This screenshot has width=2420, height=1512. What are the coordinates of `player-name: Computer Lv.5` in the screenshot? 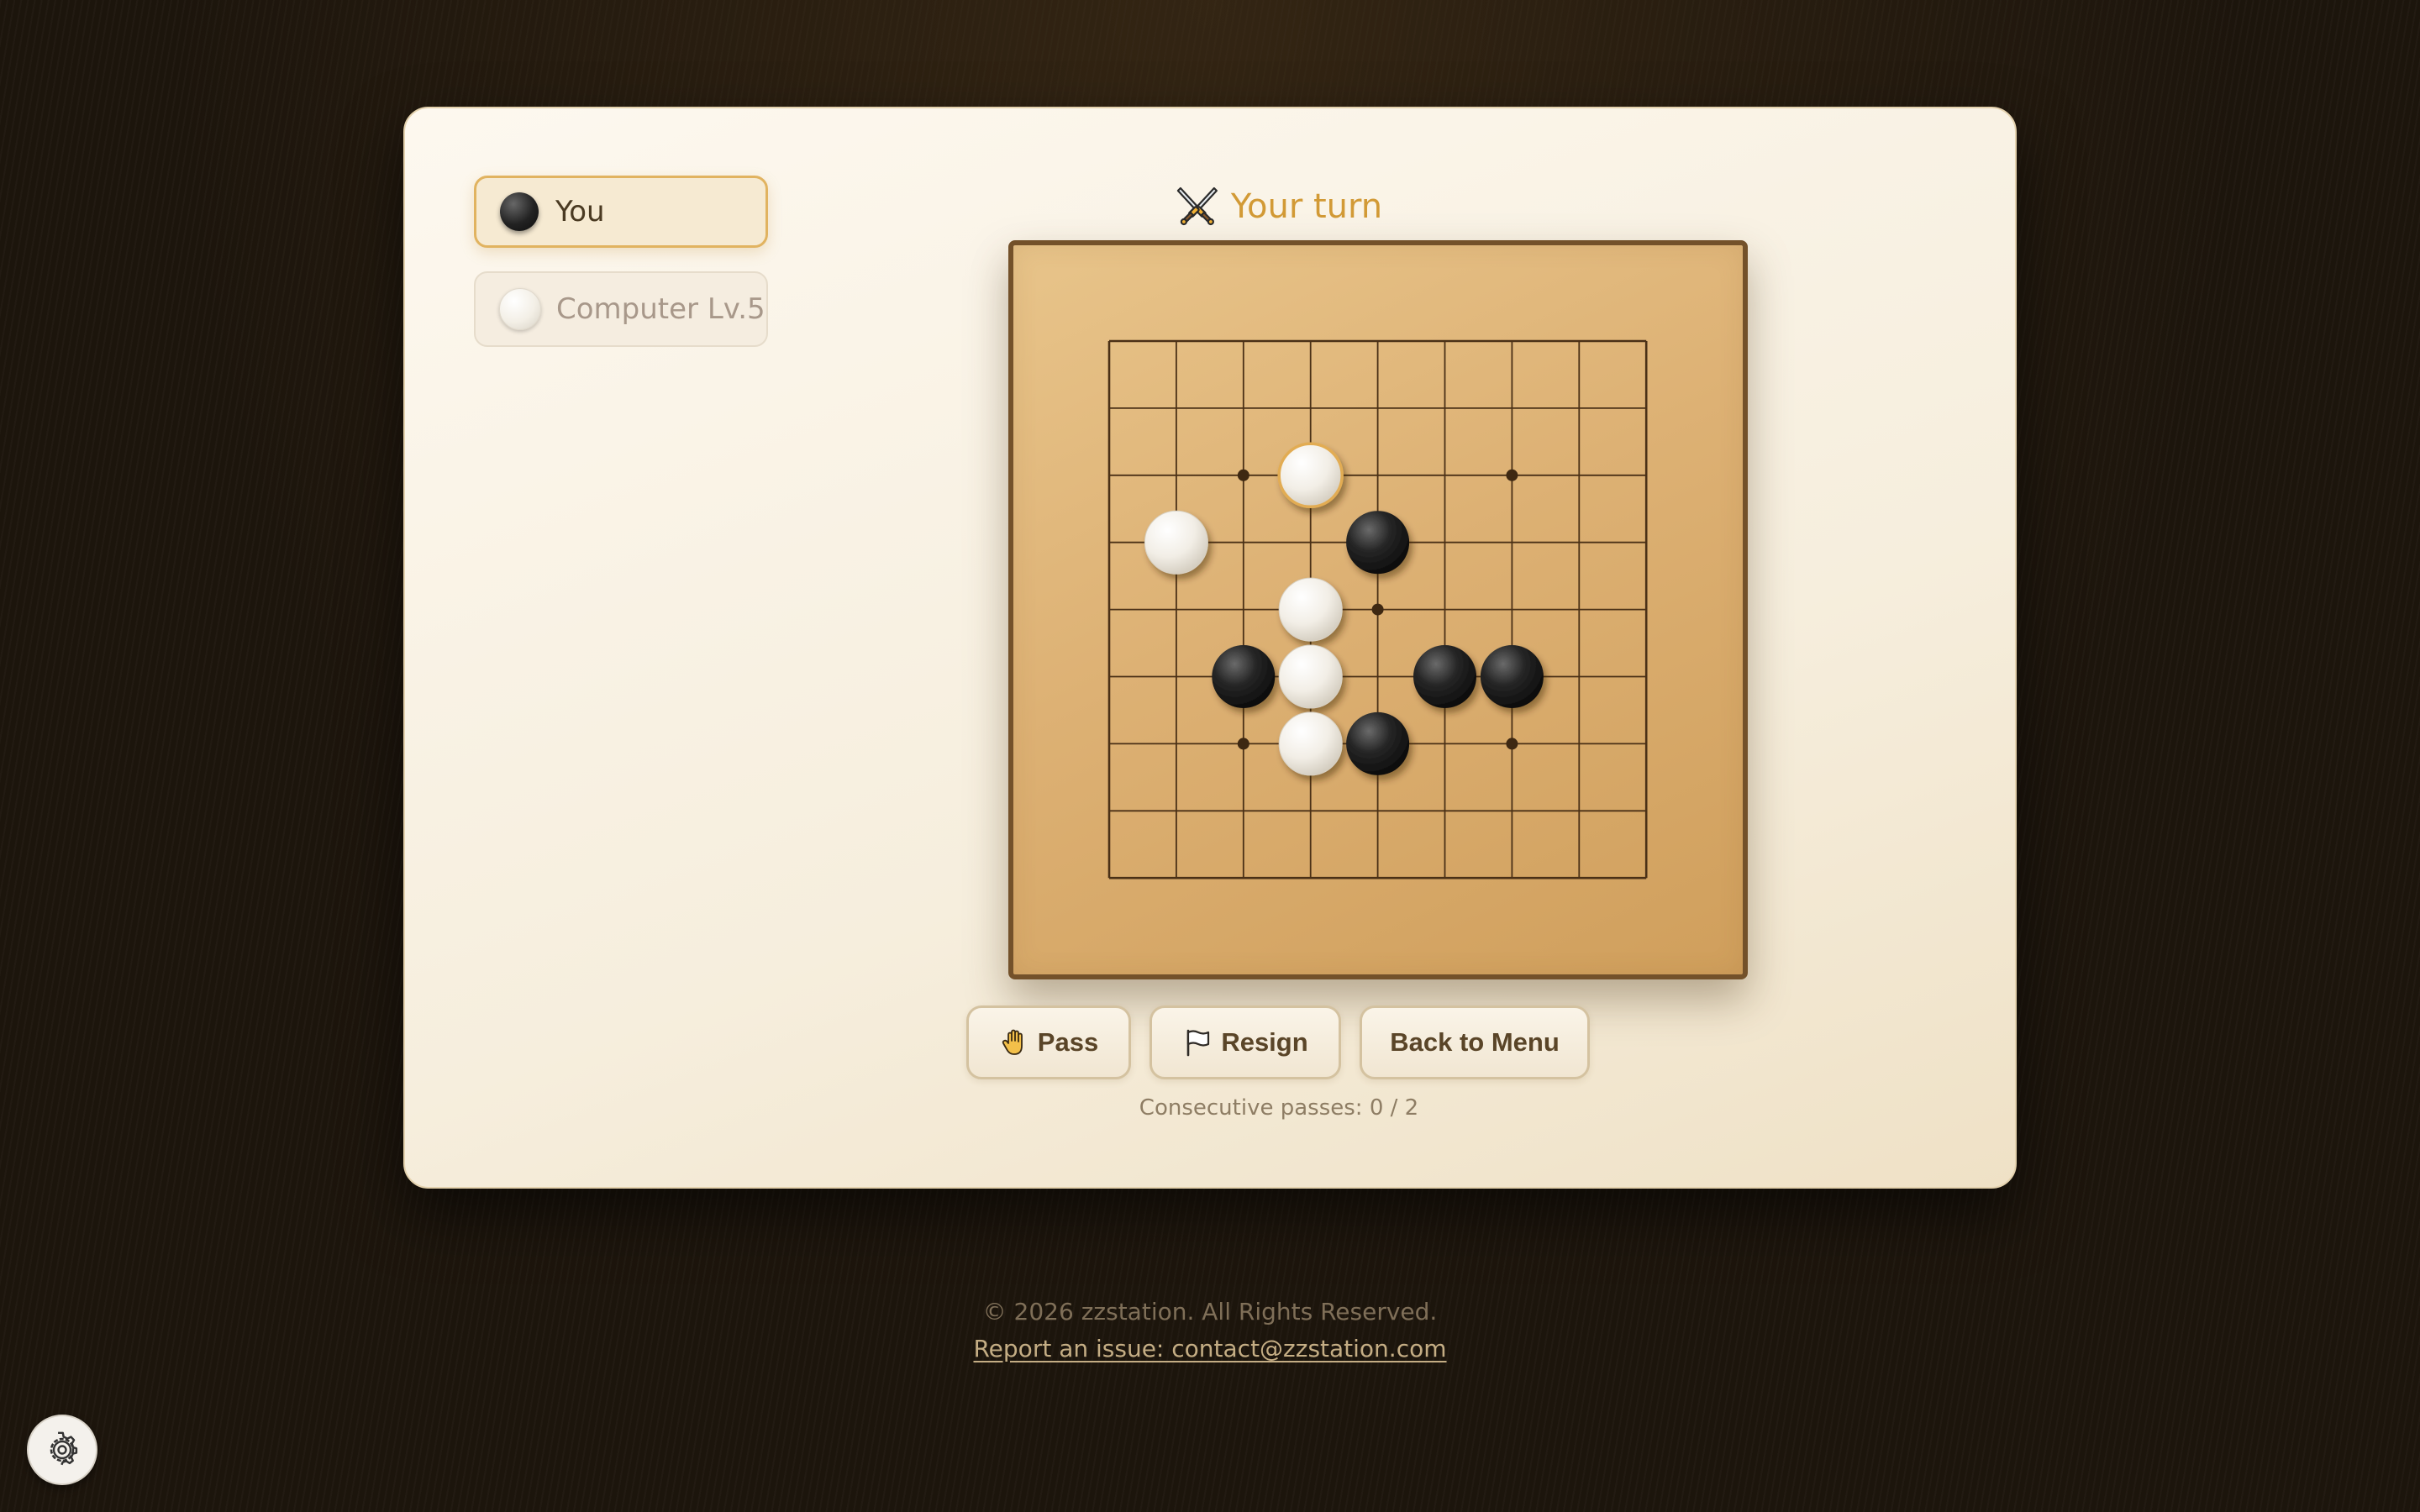 It's located at (660, 309).